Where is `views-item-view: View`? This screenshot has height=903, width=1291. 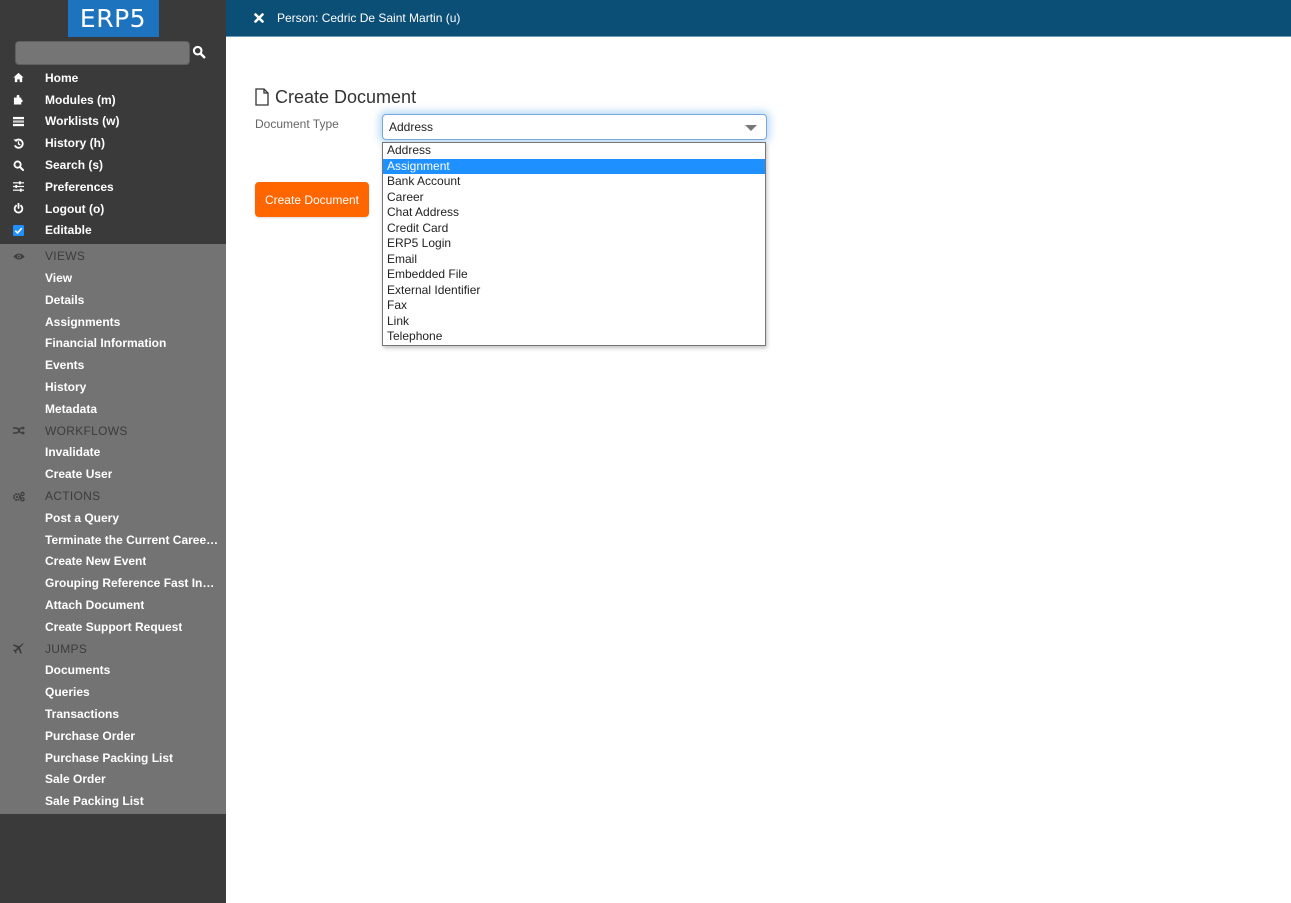 views-item-view: View is located at coordinates (113, 278).